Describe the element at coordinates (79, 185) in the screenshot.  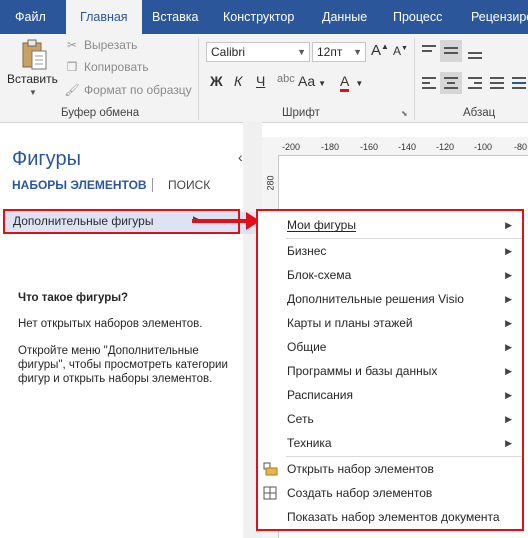
I see `tab-stencils: НАБОРЫ ЭЛЕМЕНТОВ` at that location.